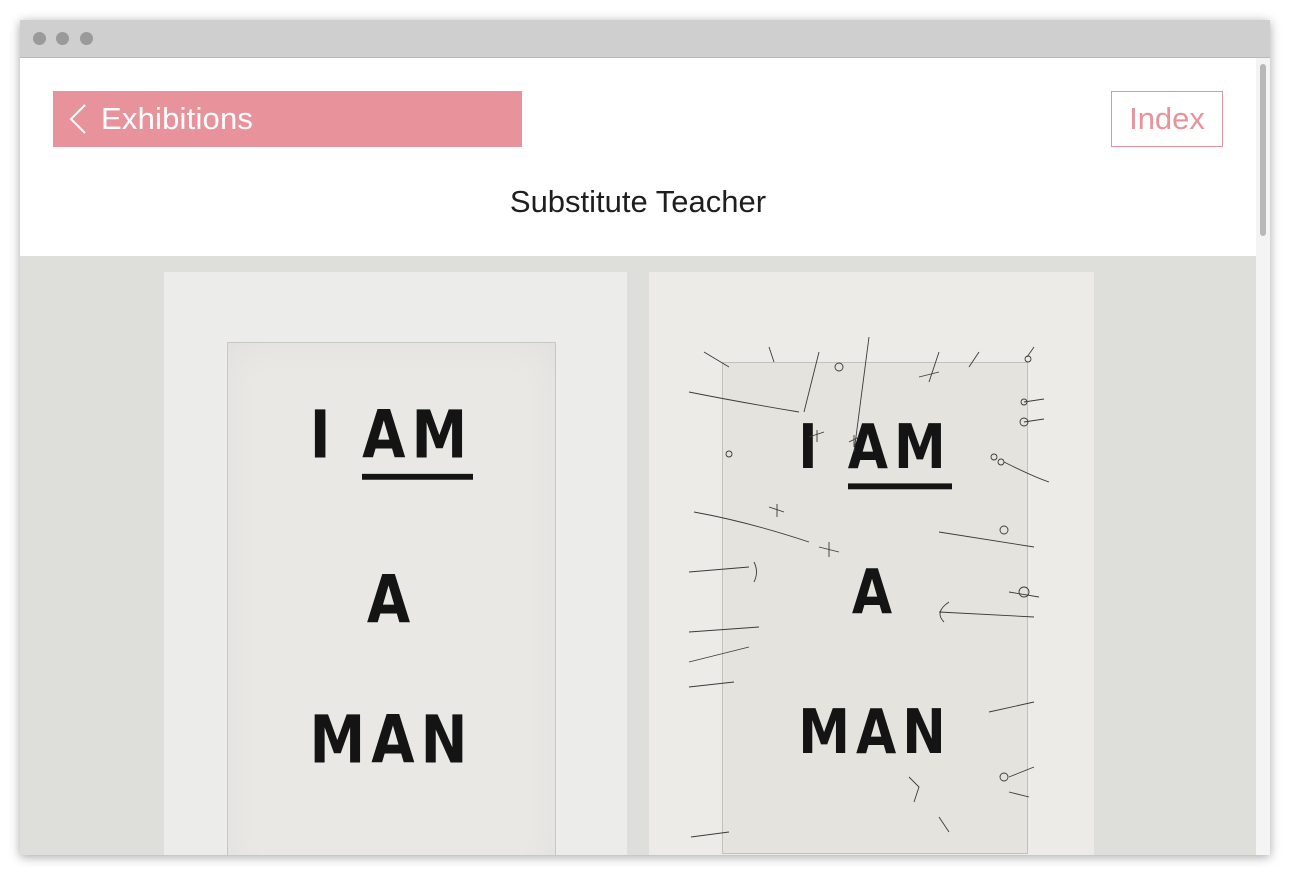 The width and height of the screenshot is (1300, 880). Describe the element at coordinates (418, 438) in the screenshot. I see `word-am: AM` at that location.